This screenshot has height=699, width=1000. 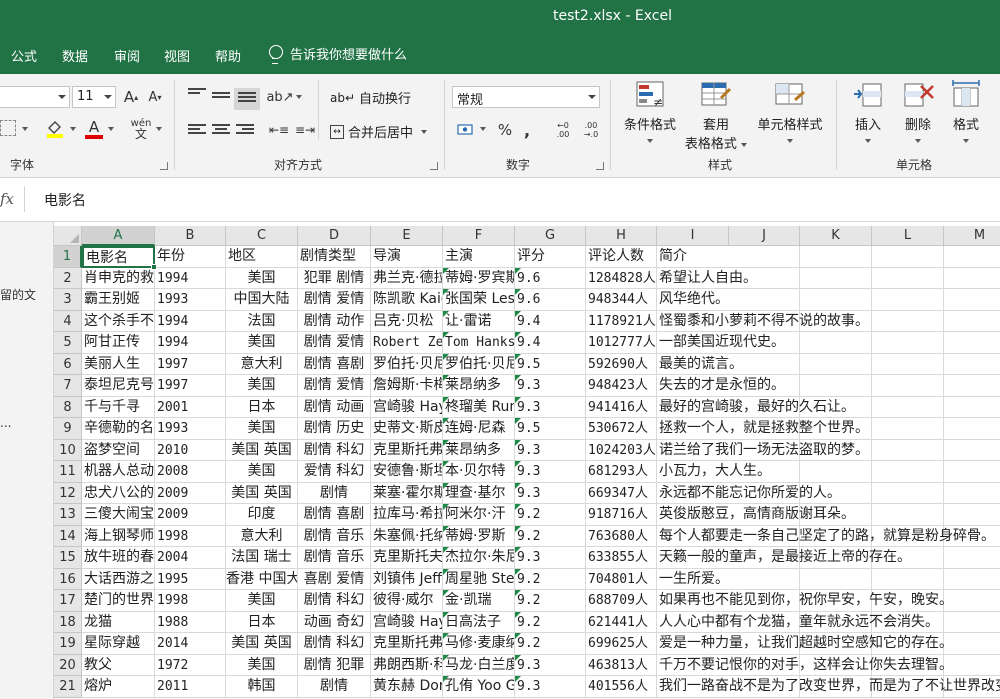 I want to click on align-center-icon, so click(x=221, y=131).